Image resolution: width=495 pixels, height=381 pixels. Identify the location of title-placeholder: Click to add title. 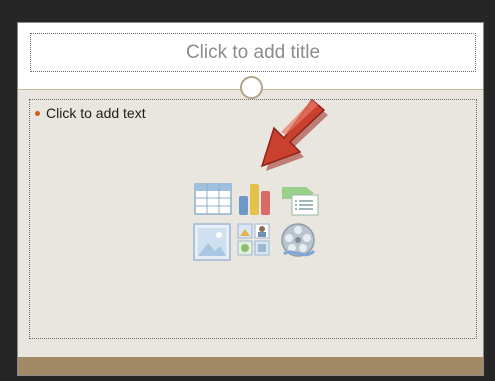
(253, 52).